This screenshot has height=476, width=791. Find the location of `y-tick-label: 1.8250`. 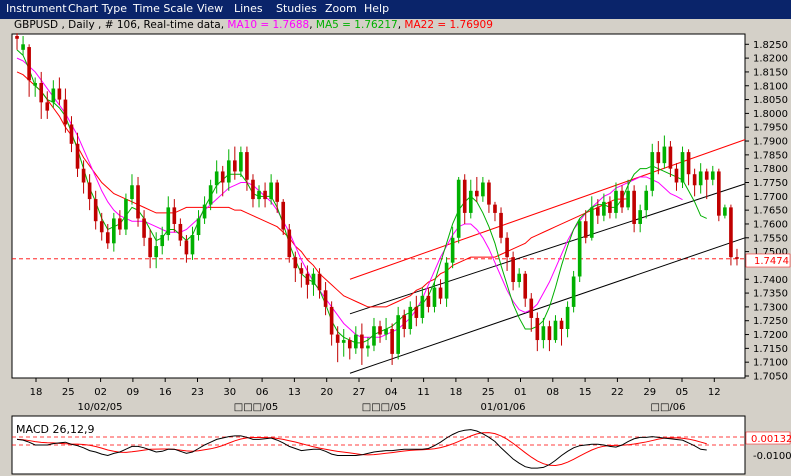

y-tick-label: 1.8250 is located at coordinates (770, 45).